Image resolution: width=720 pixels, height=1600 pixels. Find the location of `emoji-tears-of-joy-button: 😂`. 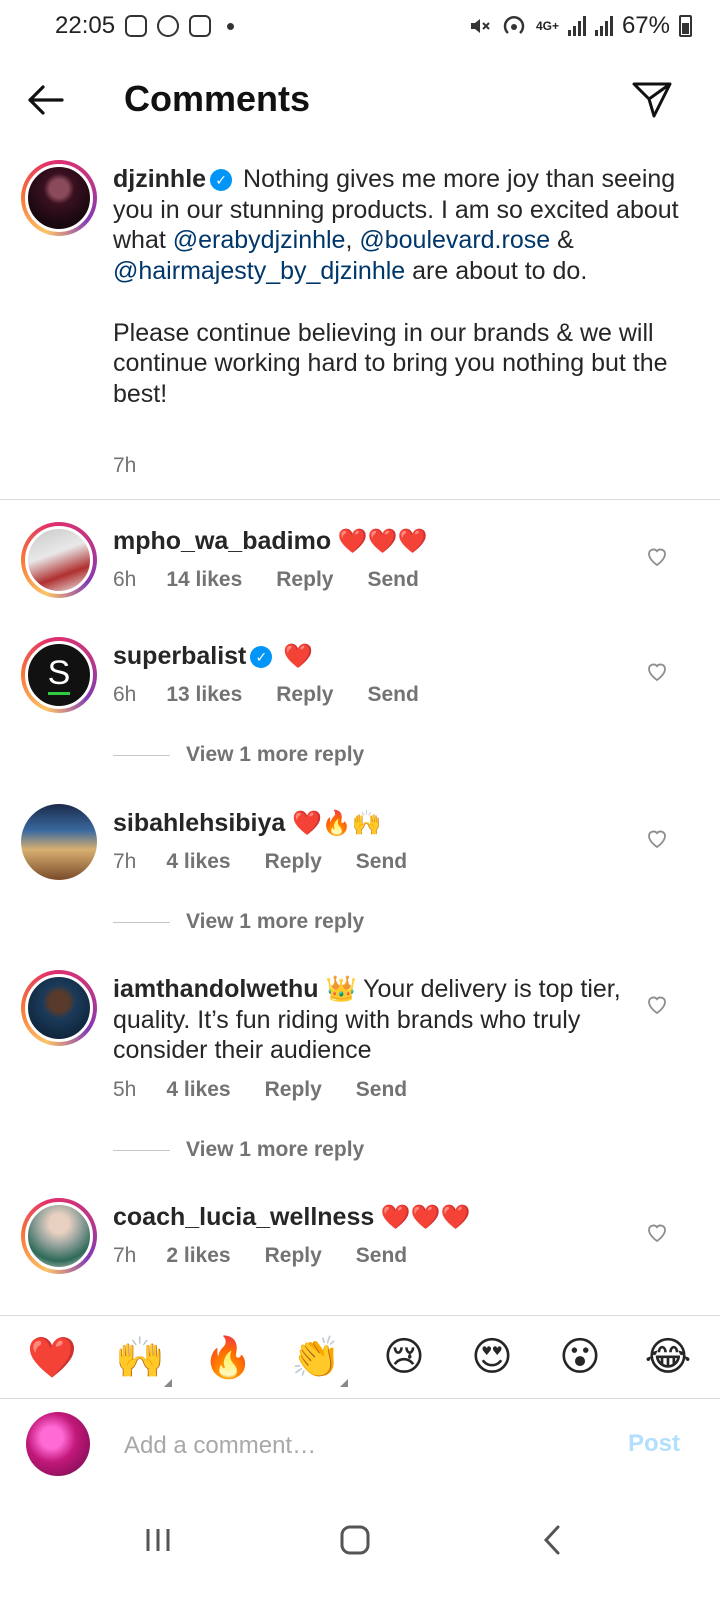

emoji-tears-of-joy-button: 😂 is located at coordinates (668, 1357).